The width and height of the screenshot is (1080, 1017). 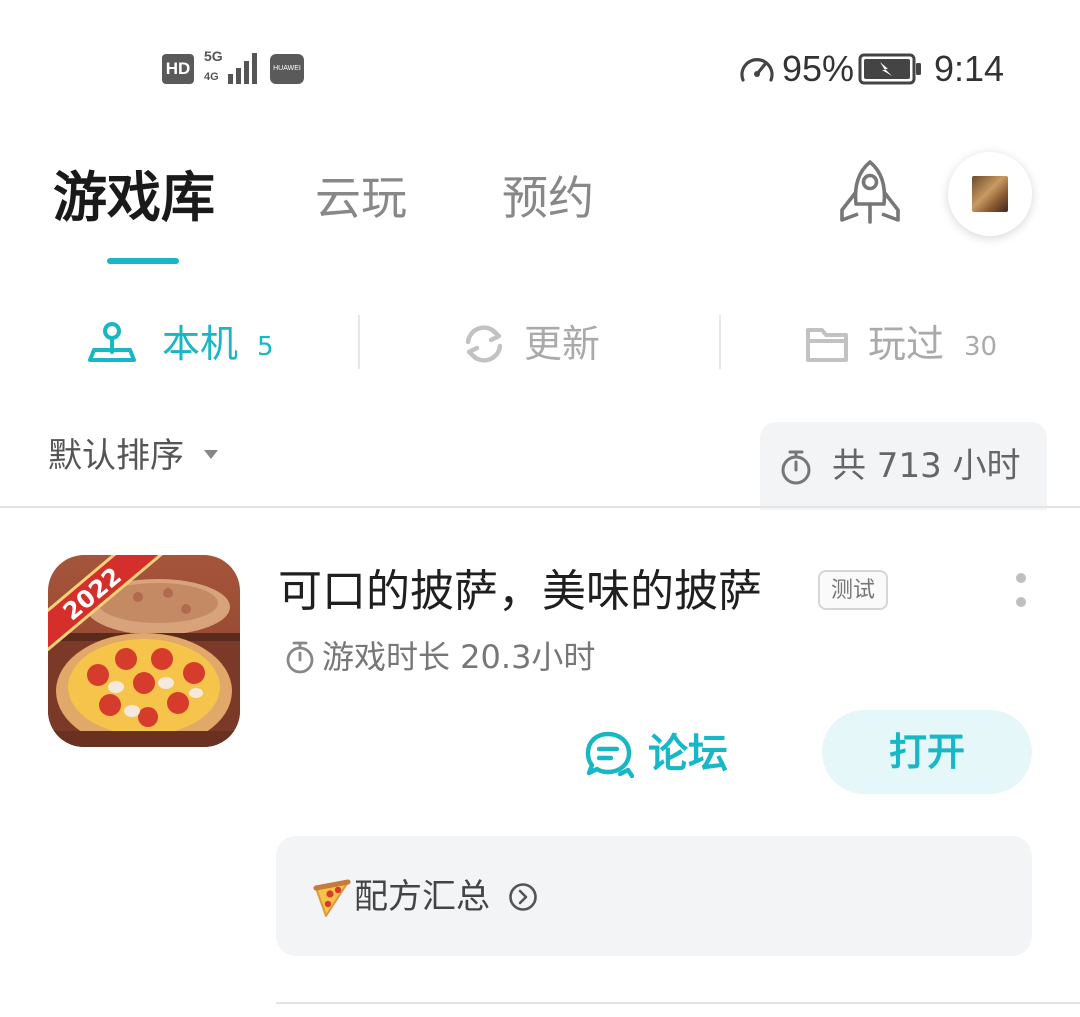 I want to click on more-vertical-icon, so click(x=1021, y=592).